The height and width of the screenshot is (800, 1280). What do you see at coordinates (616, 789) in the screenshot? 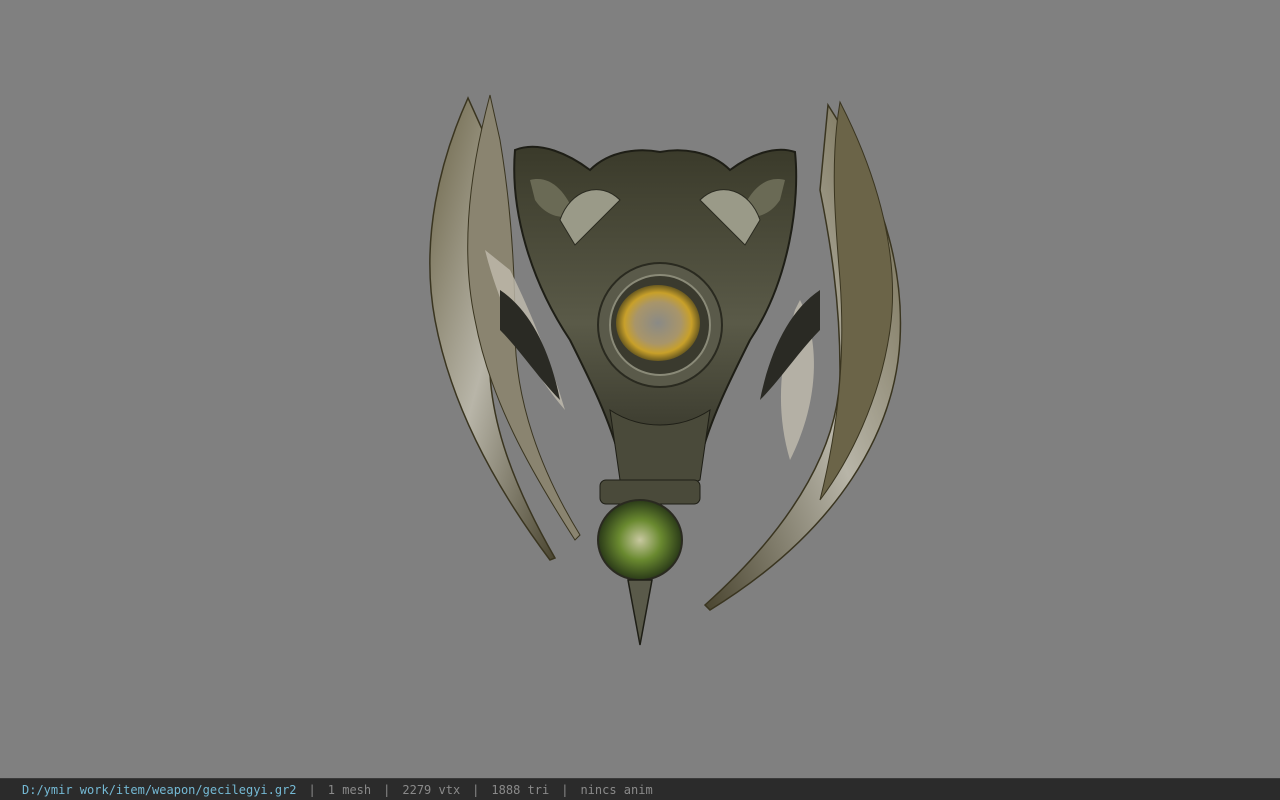
I see `anim-status: nincs anim` at bounding box center [616, 789].